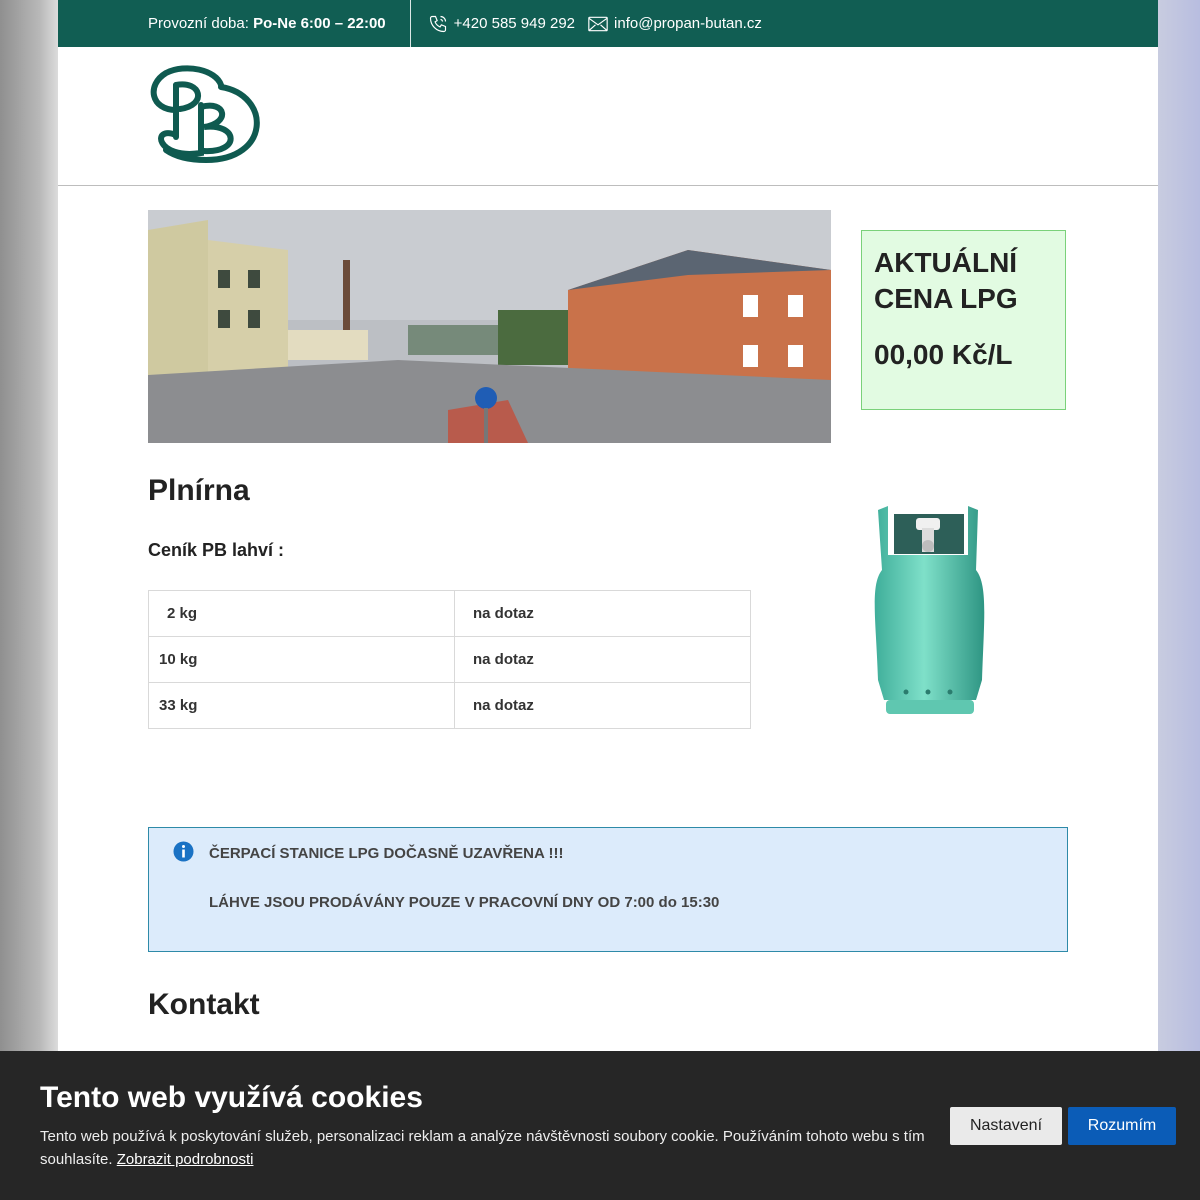 This screenshot has height=1200, width=1200. I want to click on email-address: info@propan-butan.cz, so click(688, 23).